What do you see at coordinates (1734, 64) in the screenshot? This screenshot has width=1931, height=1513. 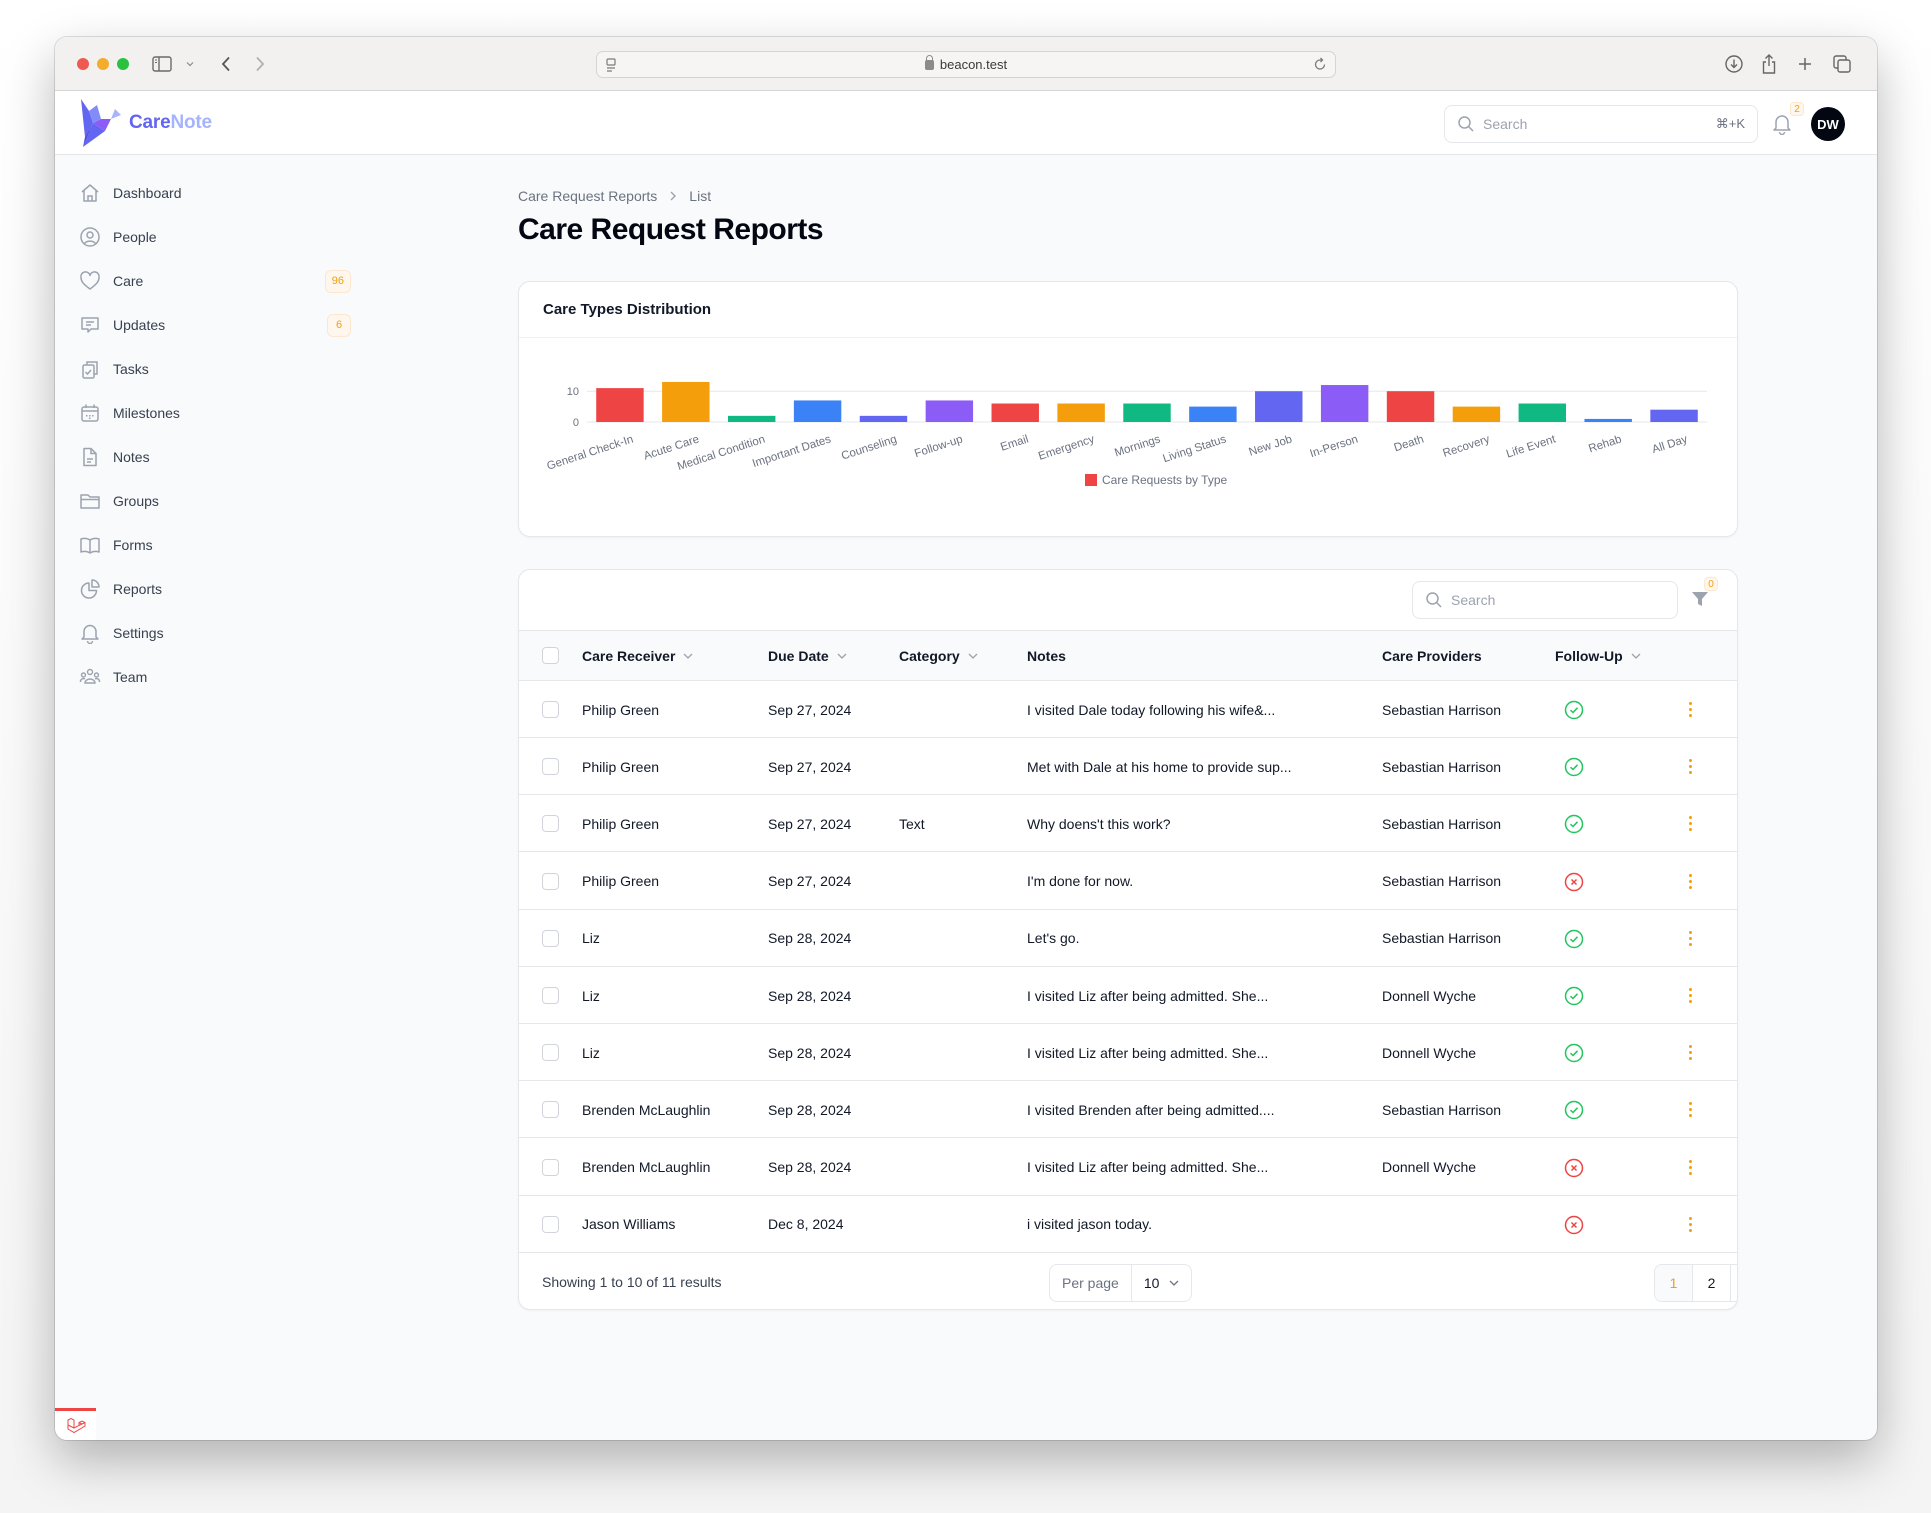 I see `downloads-icon` at bounding box center [1734, 64].